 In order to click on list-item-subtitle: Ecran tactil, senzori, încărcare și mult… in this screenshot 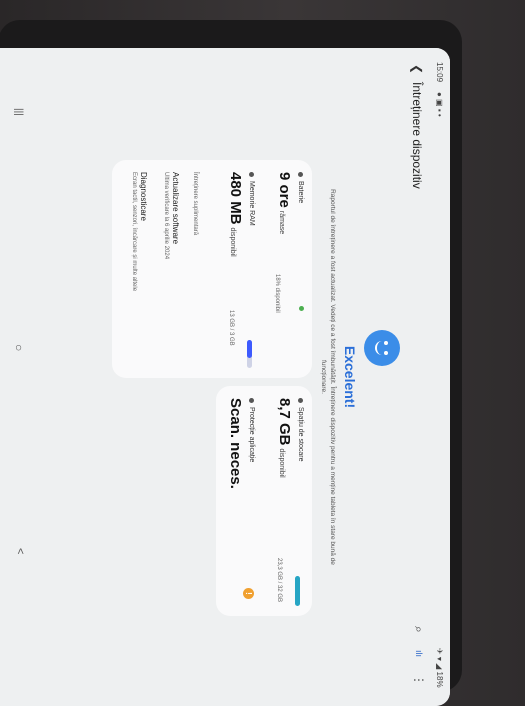, I will do `click(134, 232)`.